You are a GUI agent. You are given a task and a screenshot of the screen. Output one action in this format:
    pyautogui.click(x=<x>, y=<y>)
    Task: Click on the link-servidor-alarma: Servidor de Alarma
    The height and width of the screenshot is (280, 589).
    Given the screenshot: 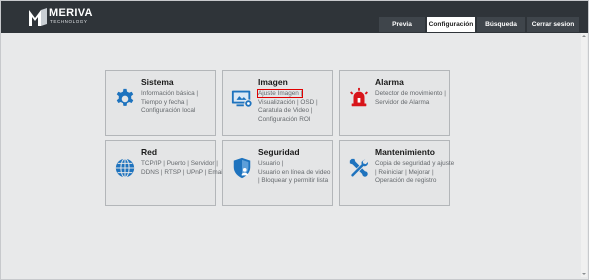 What is the action you would take?
    pyautogui.click(x=402, y=102)
    